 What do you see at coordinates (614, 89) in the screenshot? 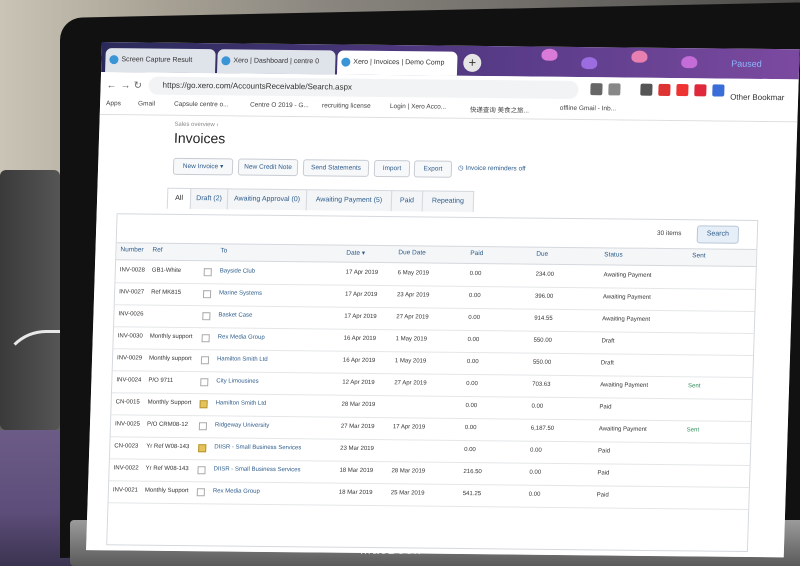
I see `star-icon` at bounding box center [614, 89].